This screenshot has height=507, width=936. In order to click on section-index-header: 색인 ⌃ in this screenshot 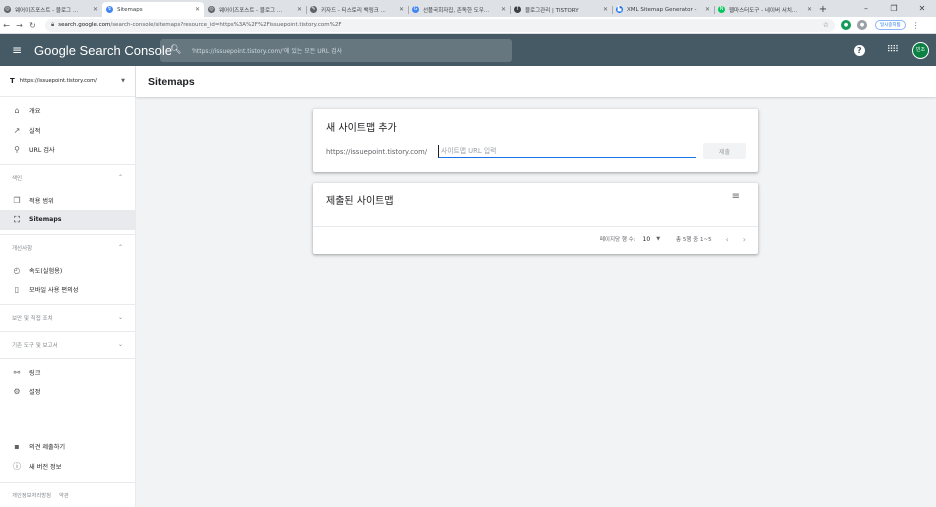, I will do `click(67, 177)`.